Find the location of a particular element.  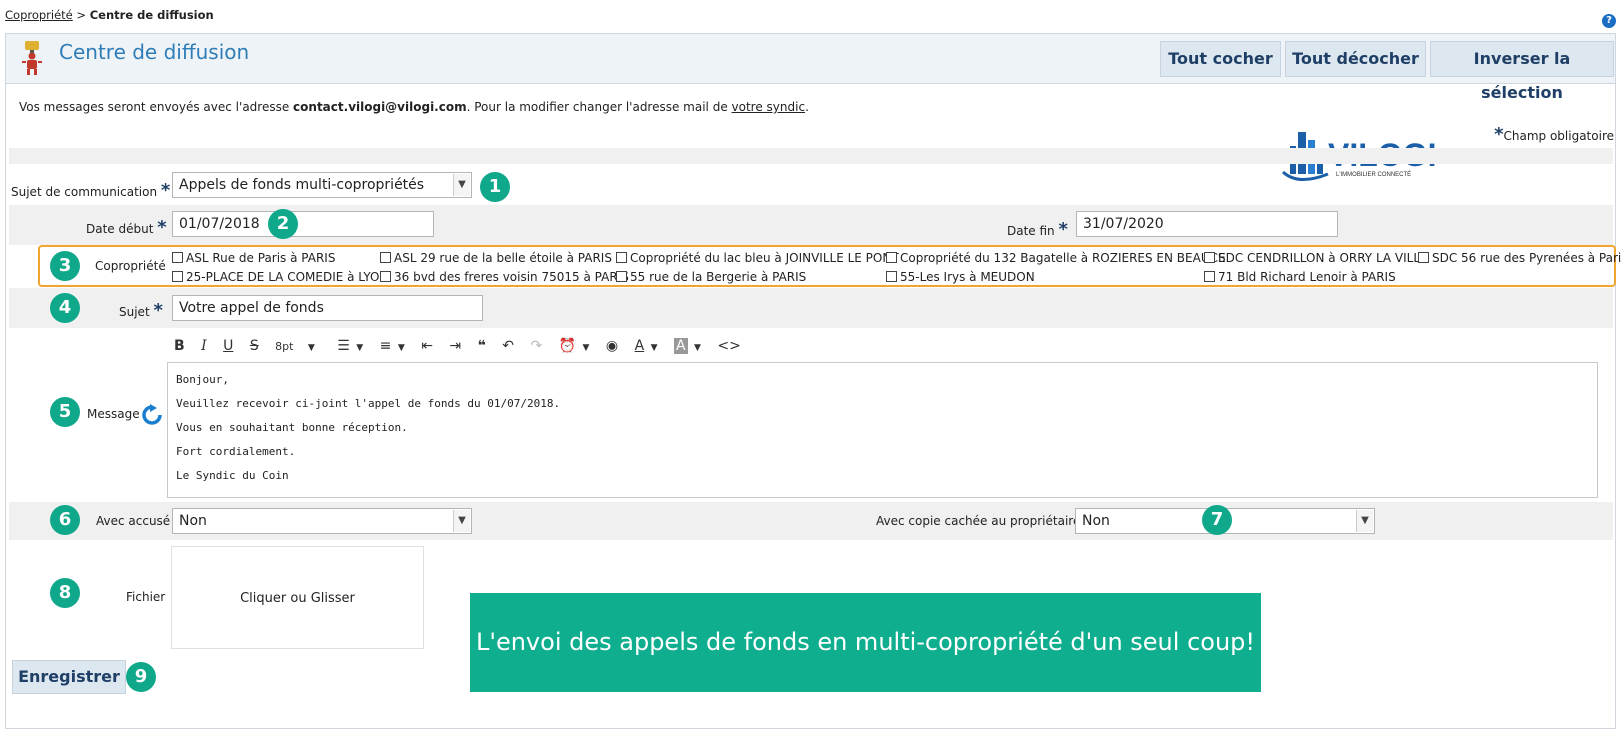

copropriete-name: SDC 56 rue des Pyrenées à Paris is located at coordinates (1527, 258).